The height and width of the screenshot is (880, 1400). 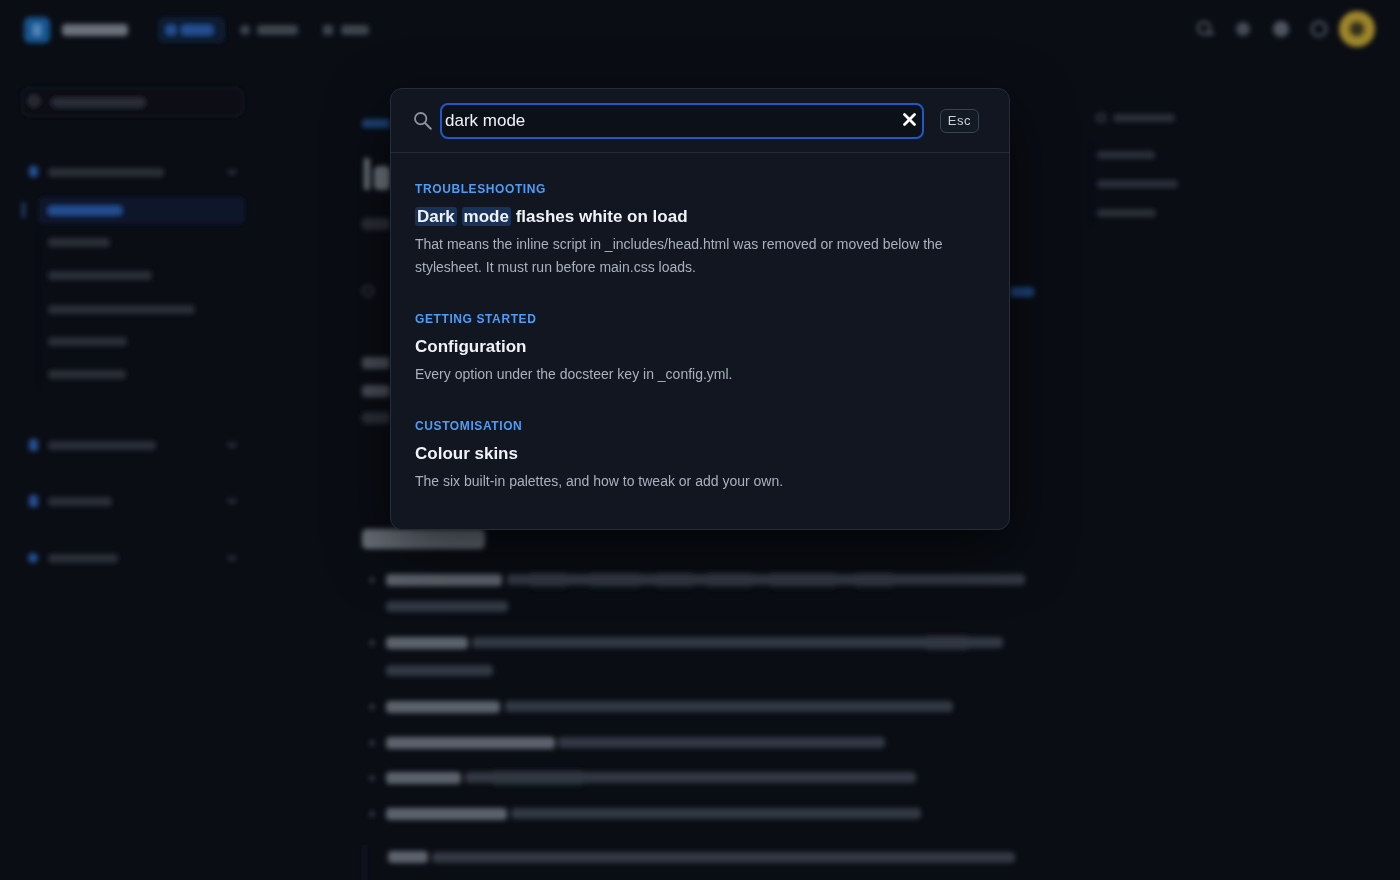 I want to click on result-title: Colour skins, so click(x=700, y=454).